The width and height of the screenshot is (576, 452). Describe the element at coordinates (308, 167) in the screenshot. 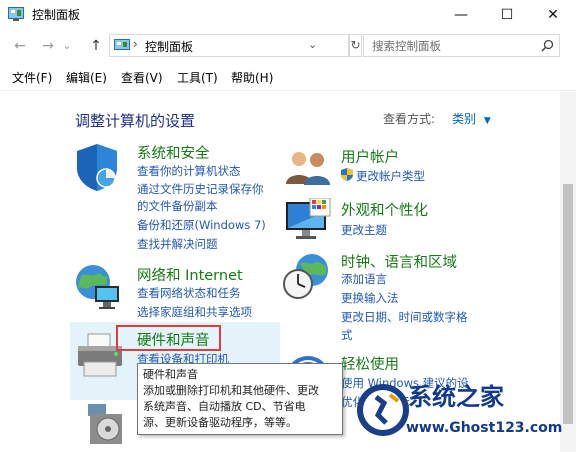

I see `users-icon` at that location.